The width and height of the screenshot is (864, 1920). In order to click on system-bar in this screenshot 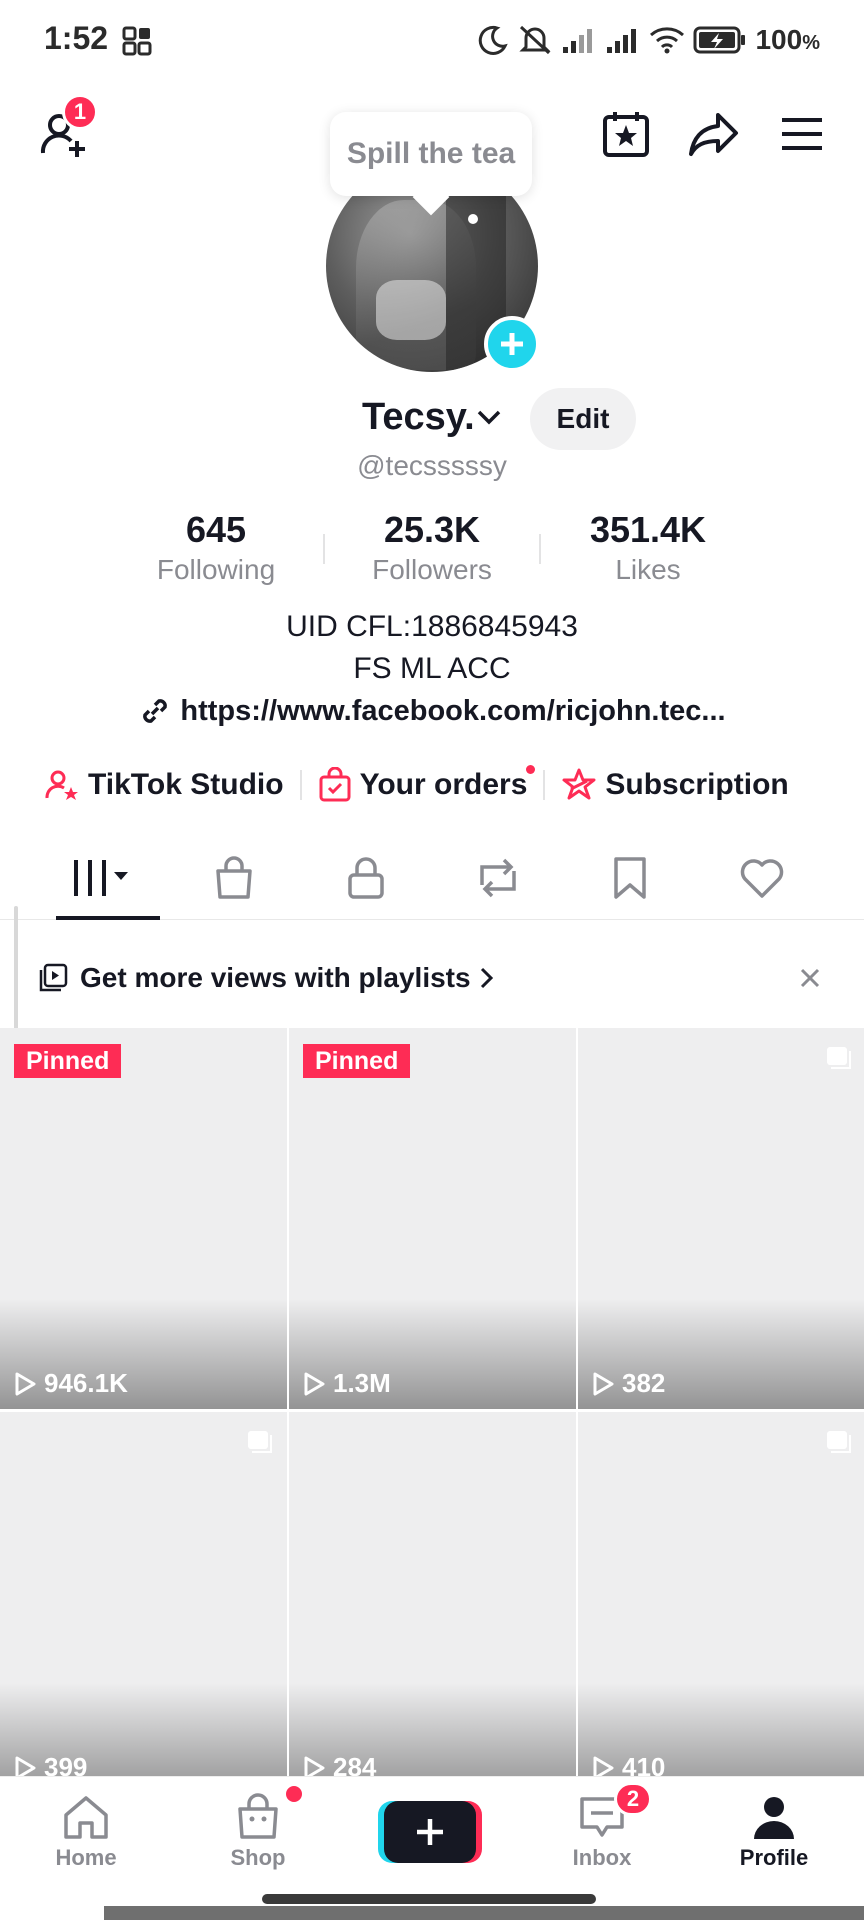, I will do `click(484, 1913)`.